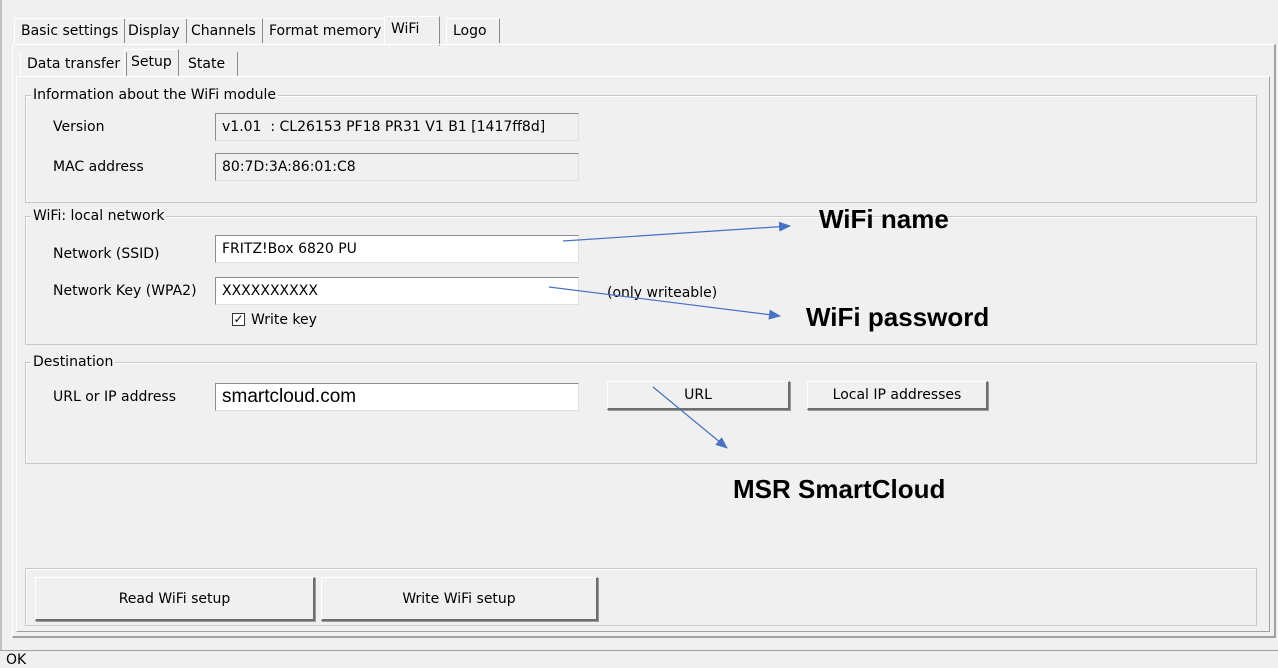 This screenshot has width=1278, height=668. I want to click on msr-smartcloud-arrow, so click(690, 417).